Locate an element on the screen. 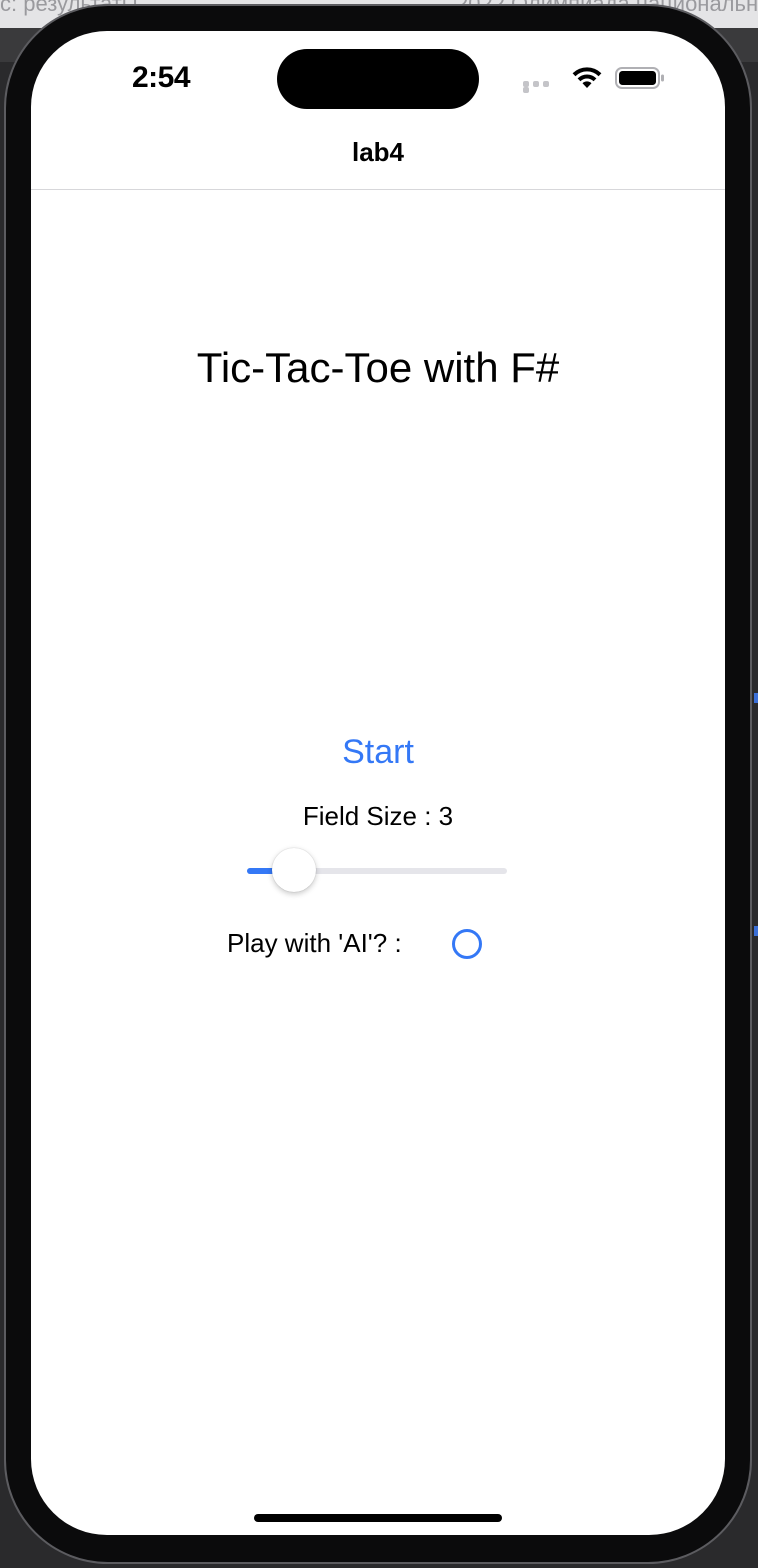 The image size is (758, 1568). battery-icon is located at coordinates (639, 78).